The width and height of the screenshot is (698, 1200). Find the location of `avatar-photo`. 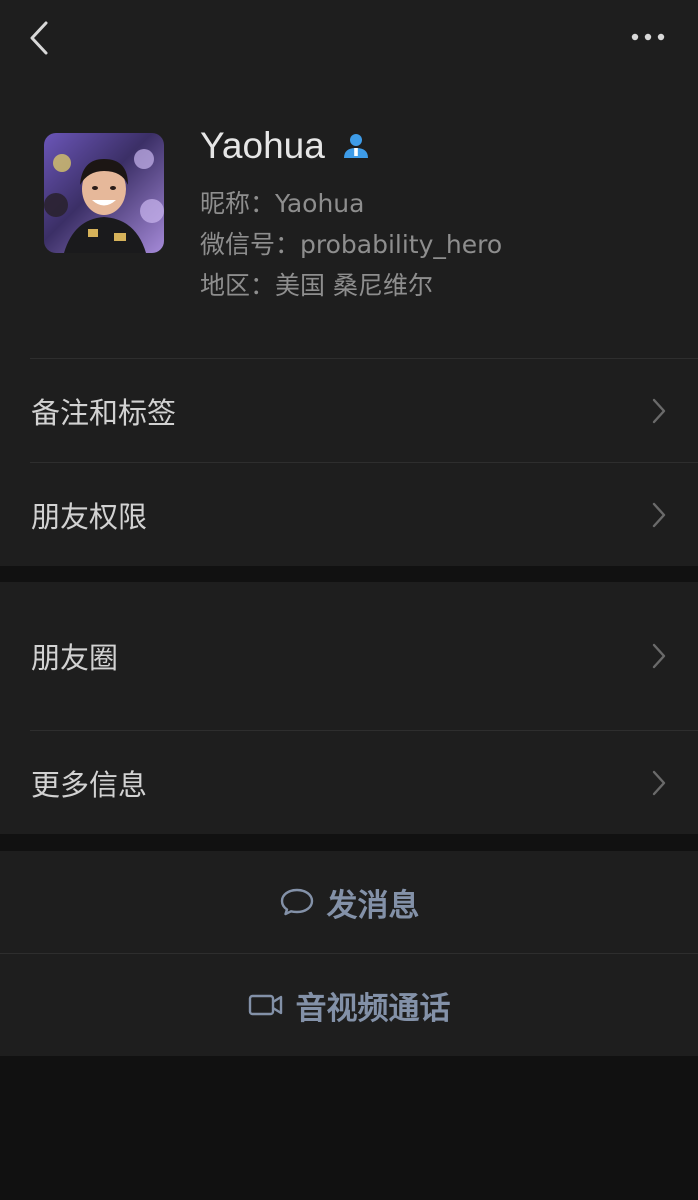

avatar-photo is located at coordinates (104, 193).